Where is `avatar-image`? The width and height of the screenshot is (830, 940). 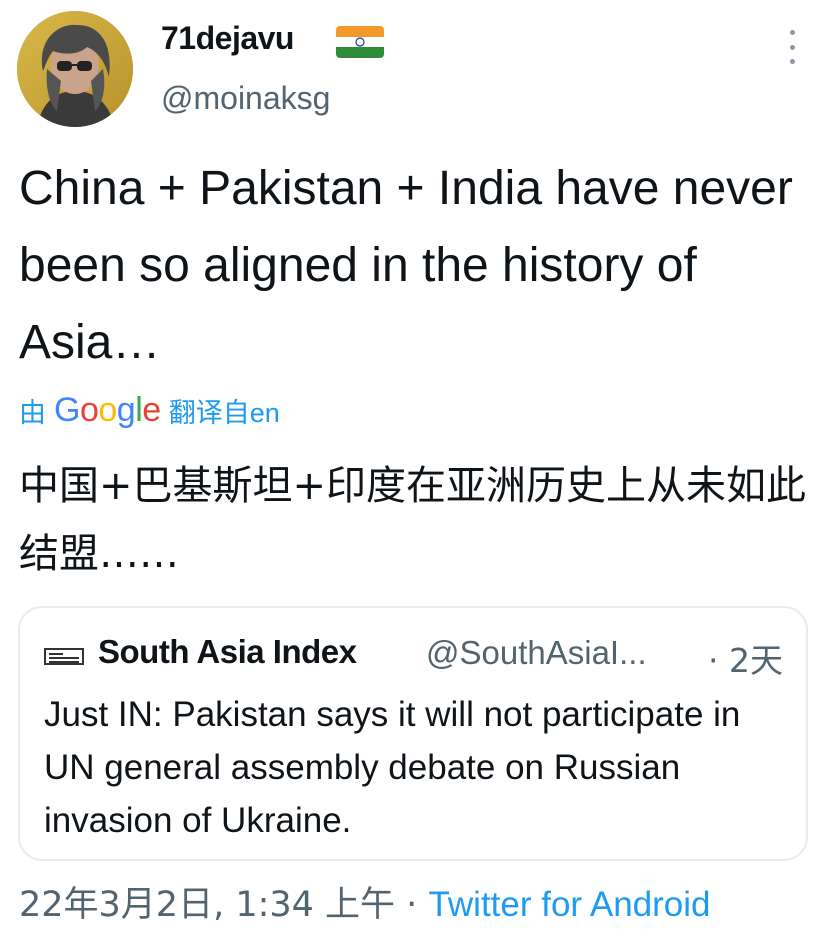
avatar-image is located at coordinates (75, 69).